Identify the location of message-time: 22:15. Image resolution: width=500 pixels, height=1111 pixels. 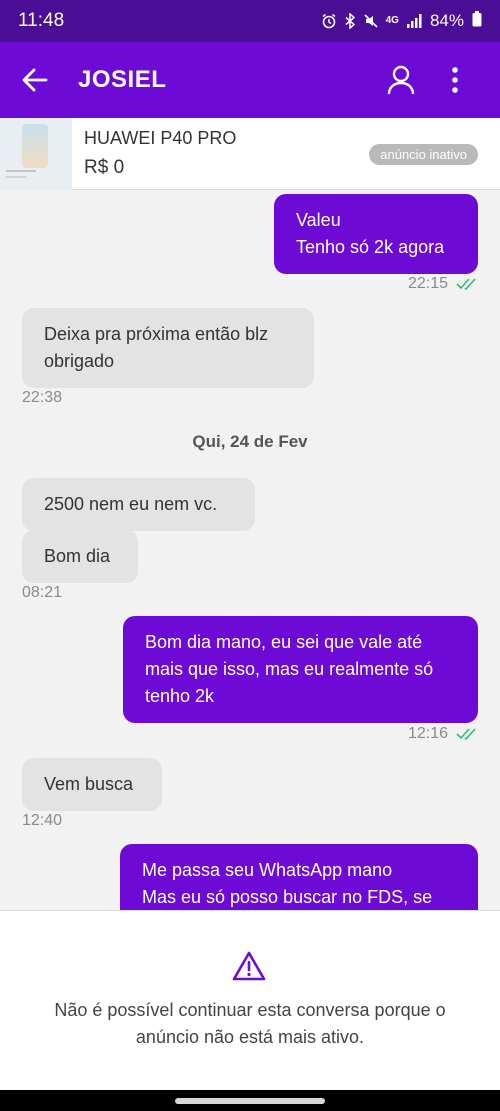
(427, 283).